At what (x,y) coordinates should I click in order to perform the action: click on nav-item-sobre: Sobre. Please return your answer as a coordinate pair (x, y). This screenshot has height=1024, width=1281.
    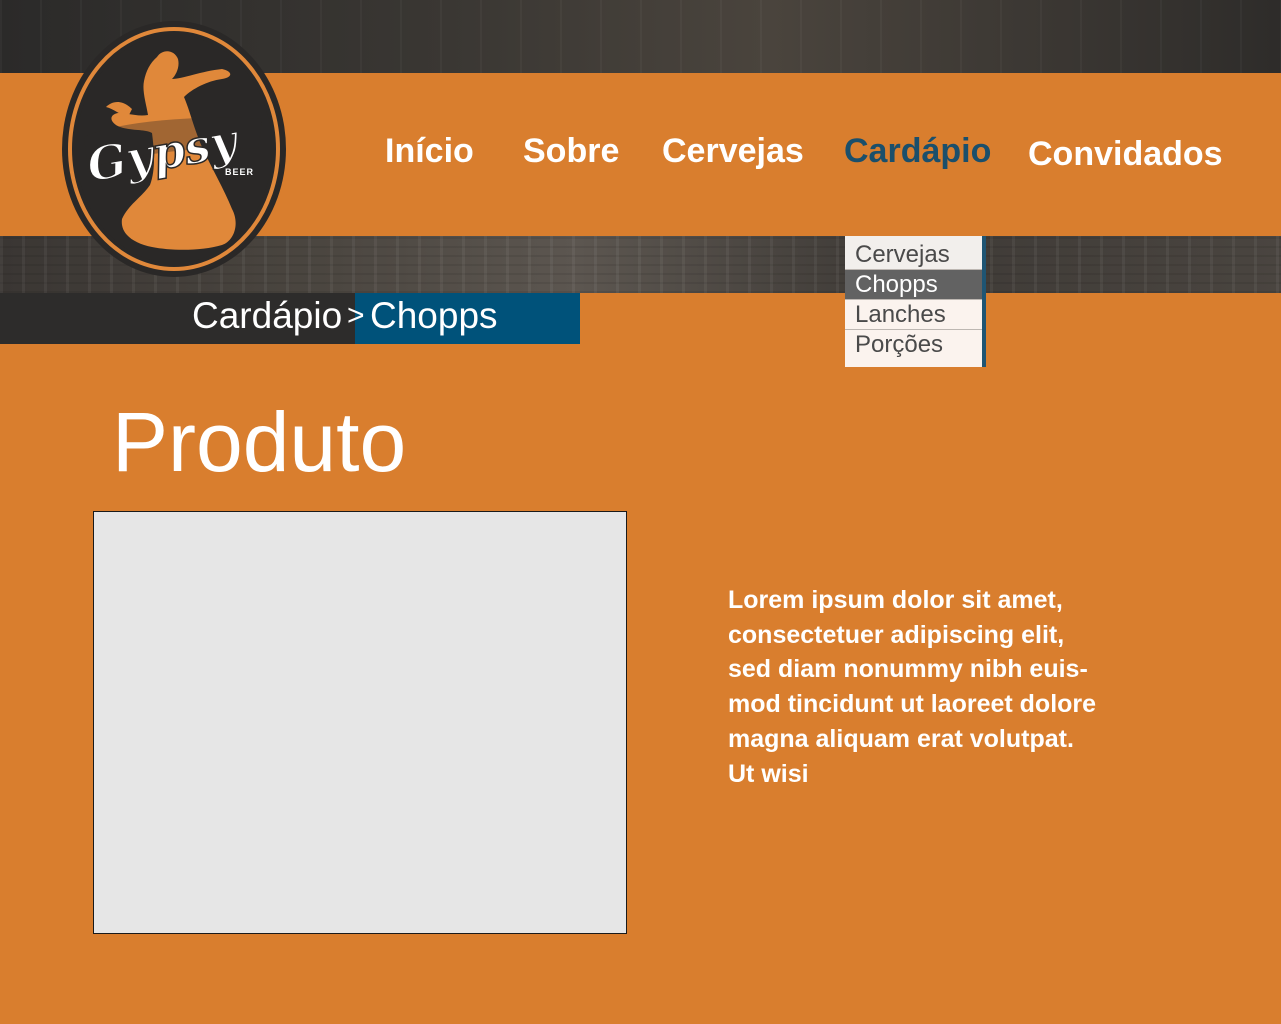
    Looking at the image, I should click on (571, 151).